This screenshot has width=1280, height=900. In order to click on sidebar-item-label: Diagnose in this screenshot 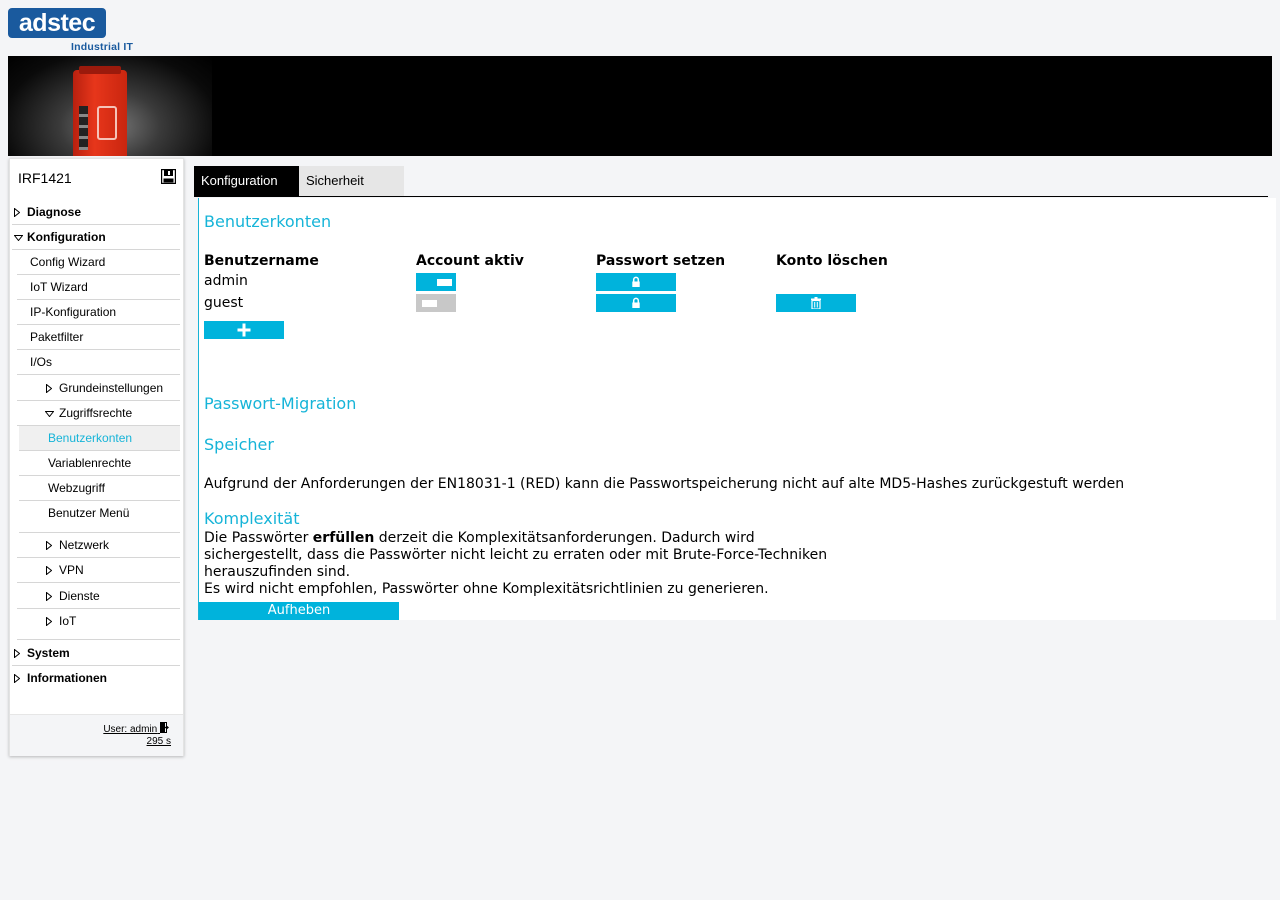, I will do `click(54, 212)`.